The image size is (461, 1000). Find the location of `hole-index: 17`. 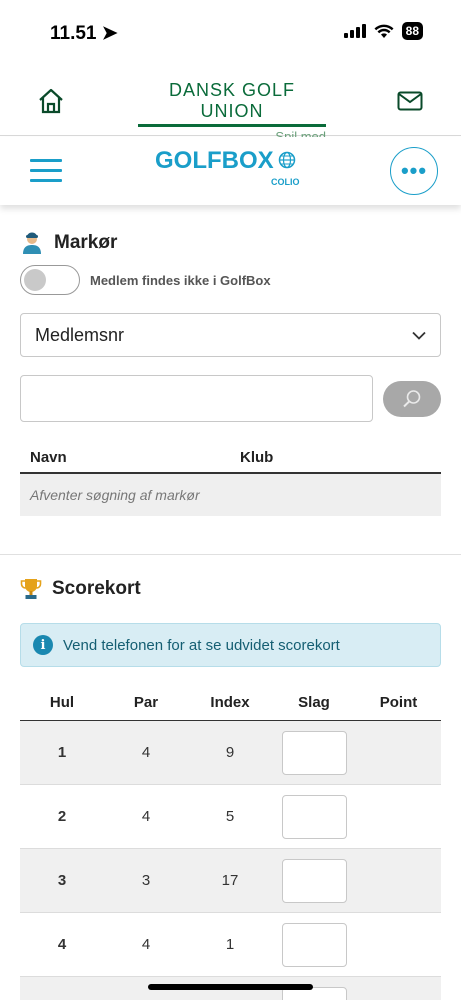

hole-index: 17 is located at coordinates (230, 880).